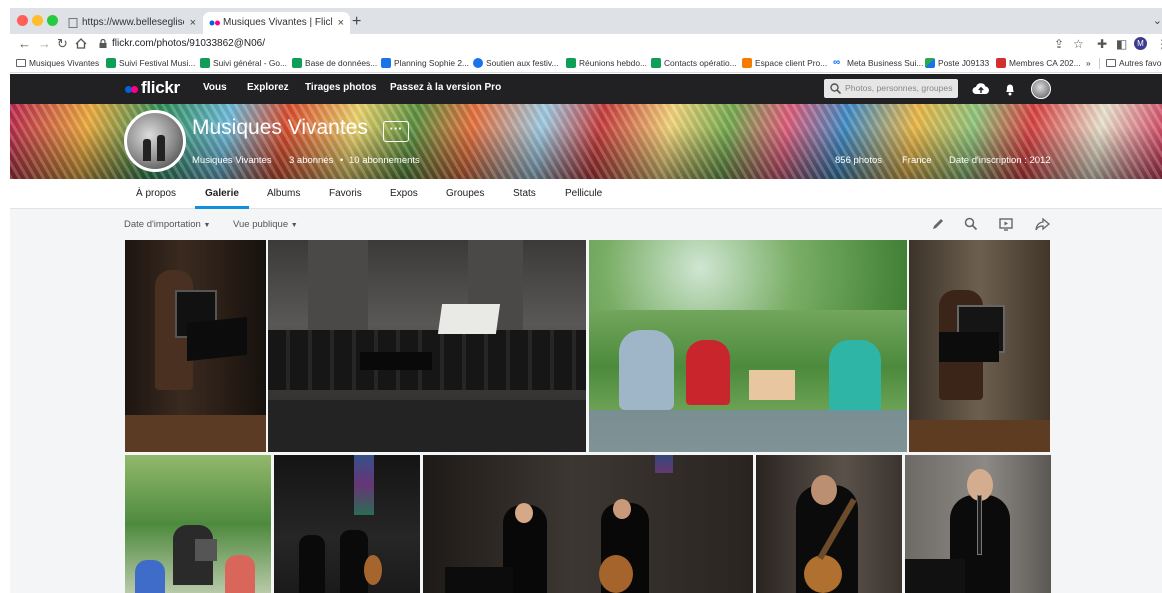 Image resolution: width=1162 pixels, height=593 pixels. What do you see at coordinates (427, 426) in the screenshot?
I see `photo-floor` at bounding box center [427, 426].